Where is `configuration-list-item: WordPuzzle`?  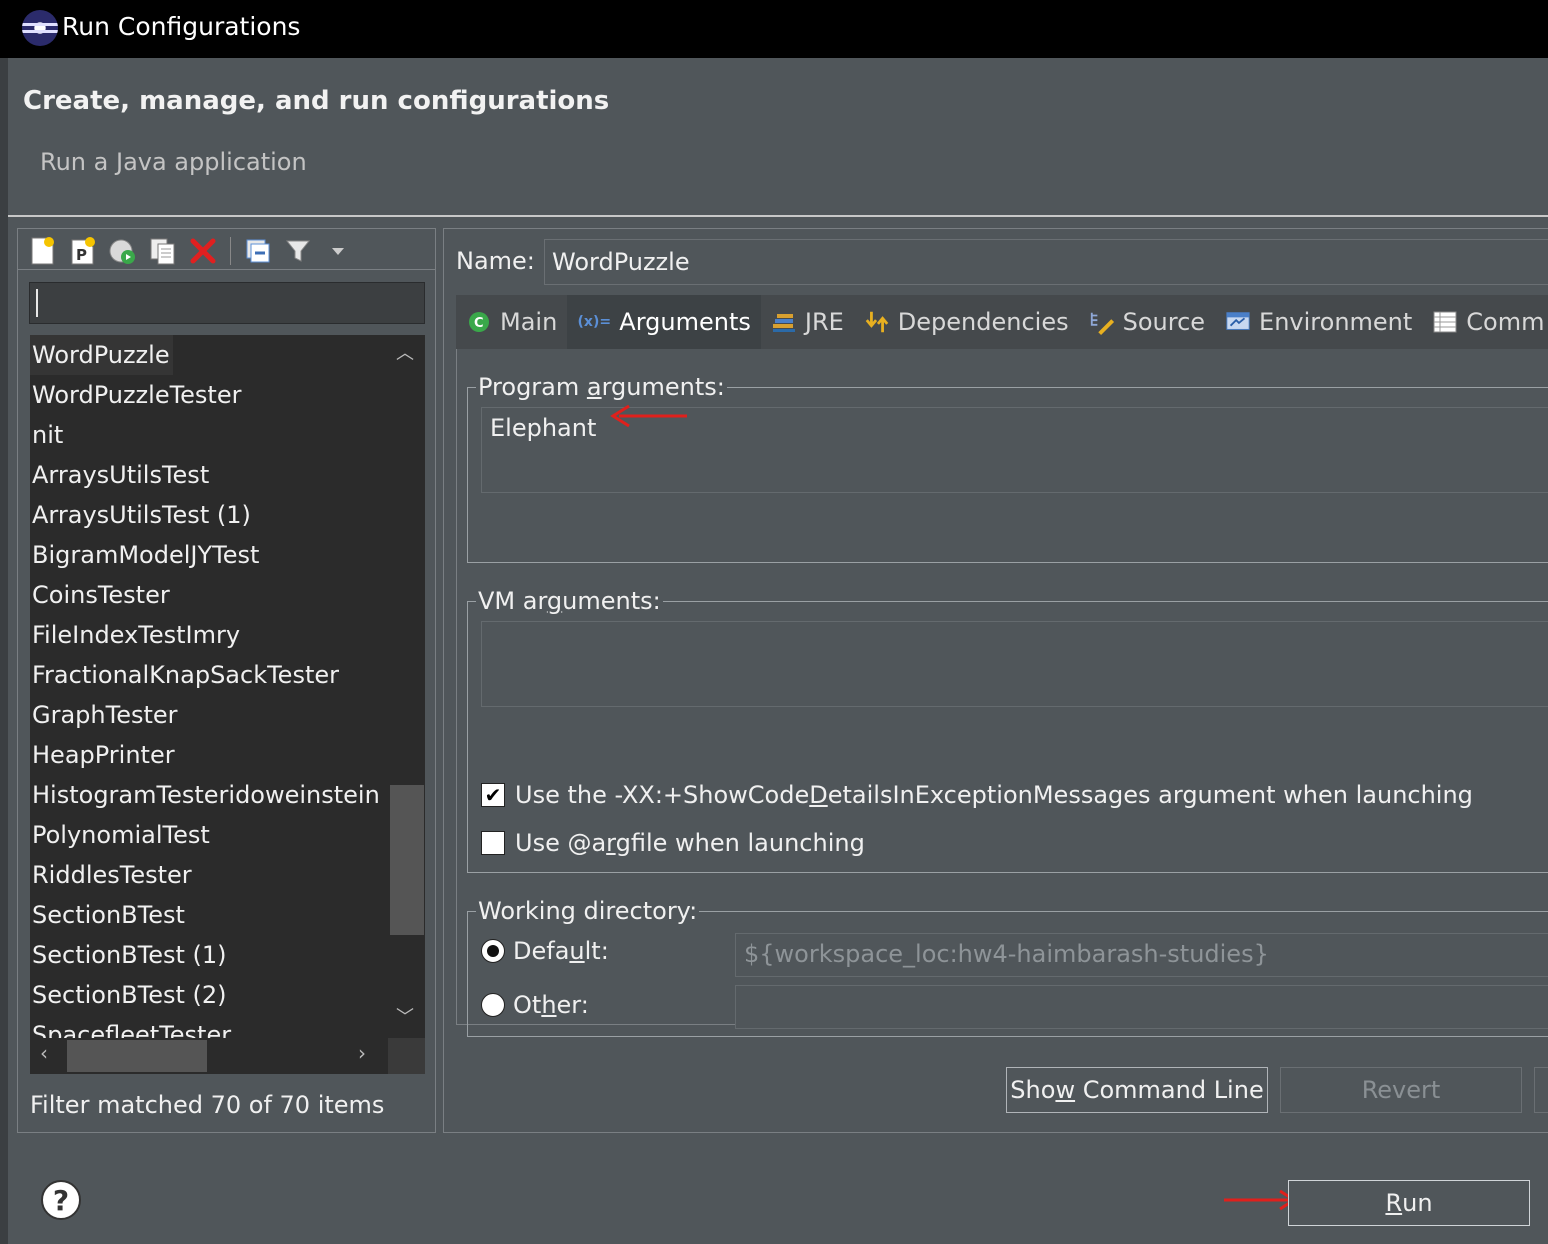 configuration-list-item: WordPuzzle is located at coordinates (101, 355).